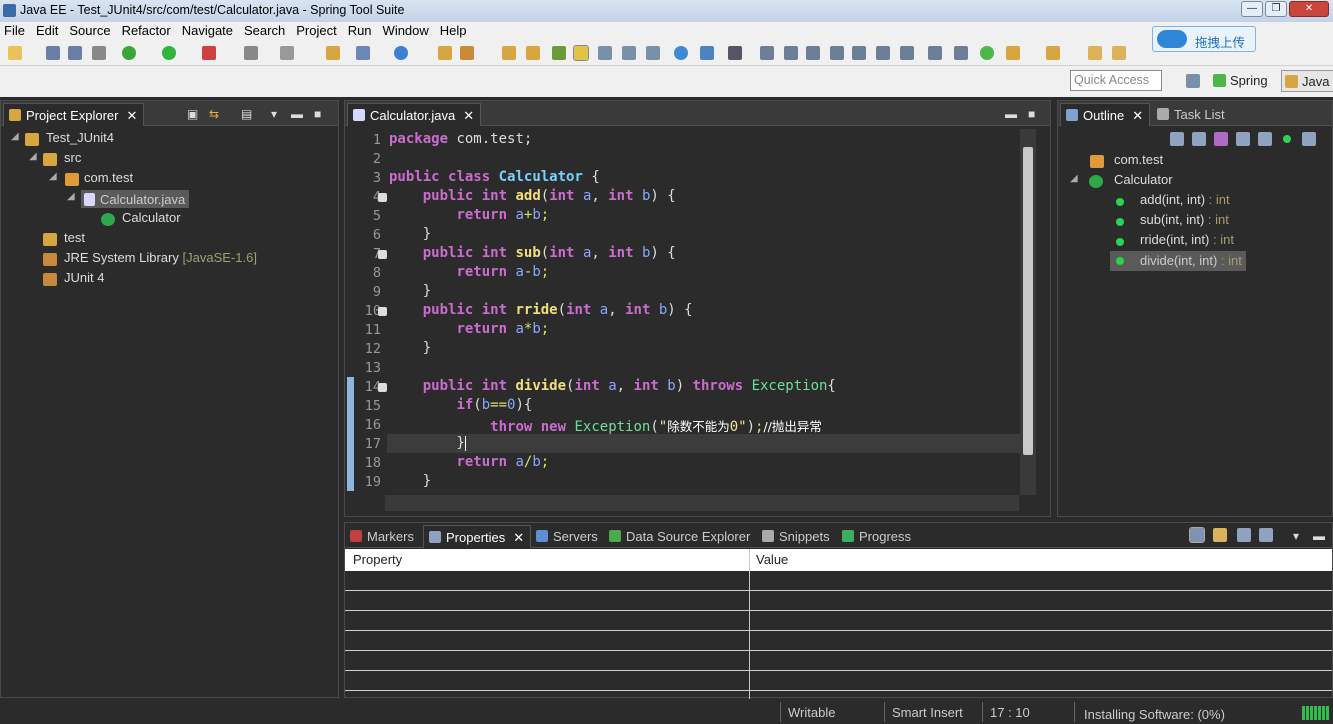  What do you see at coordinates (333, 53) in the screenshot?
I see `new-java-project-icon` at bounding box center [333, 53].